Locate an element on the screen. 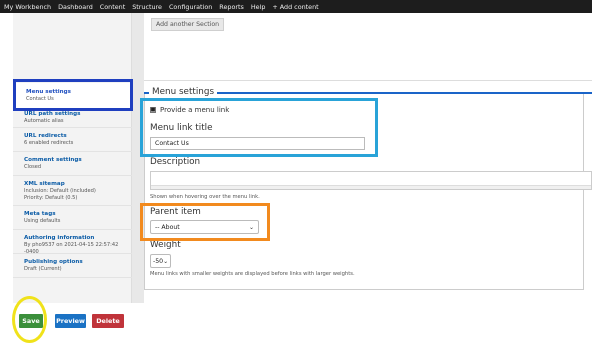  menu-settings-legend: Menu settings is located at coordinates (183, 92).